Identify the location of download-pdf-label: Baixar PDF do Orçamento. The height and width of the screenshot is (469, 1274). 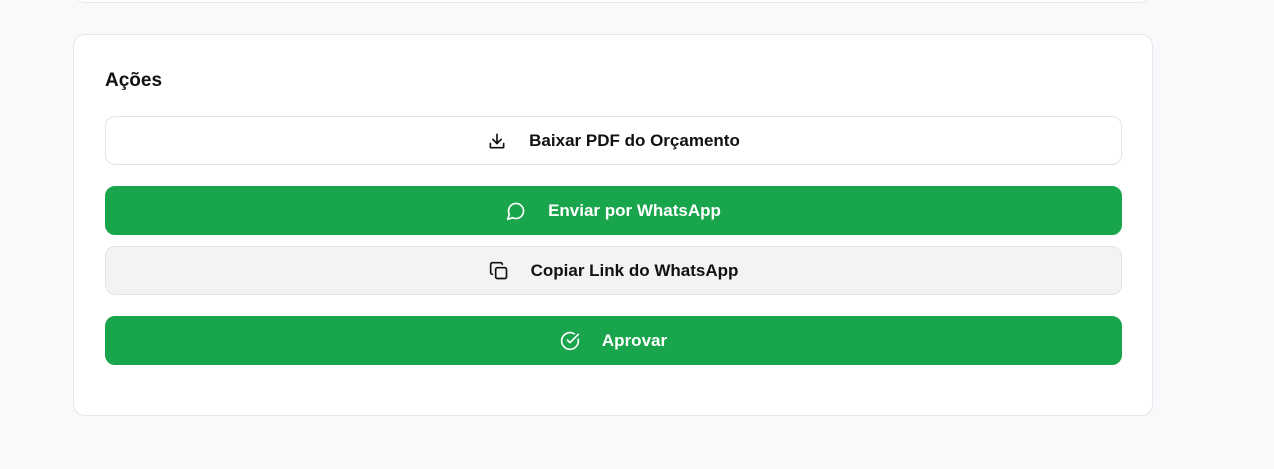
(634, 140).